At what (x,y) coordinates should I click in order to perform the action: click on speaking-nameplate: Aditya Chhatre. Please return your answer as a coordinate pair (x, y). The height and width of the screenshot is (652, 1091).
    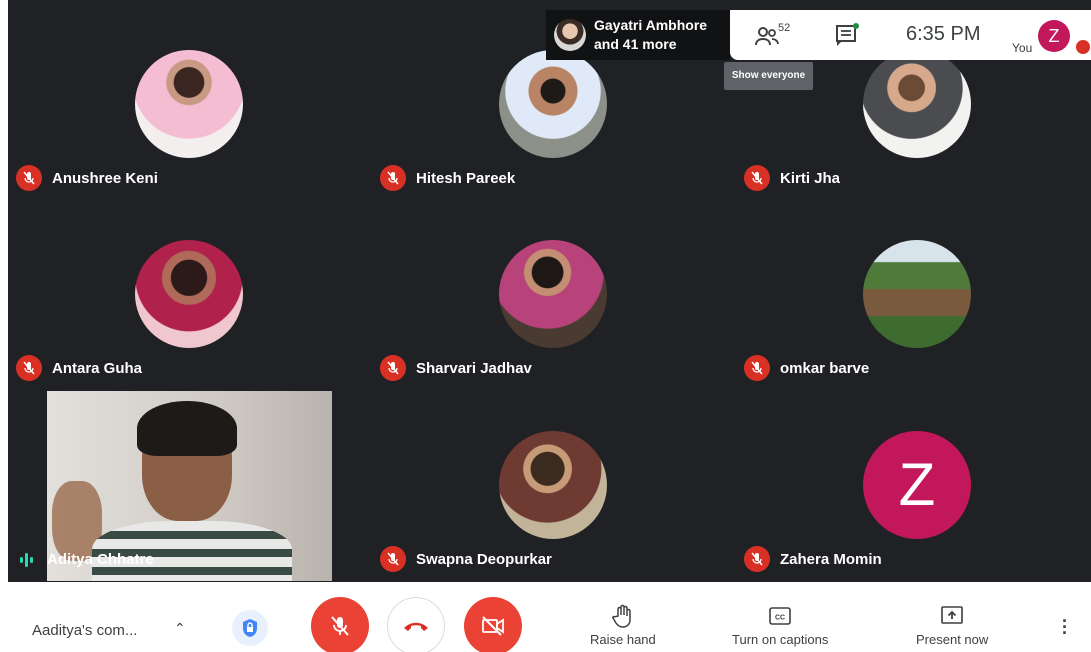
    Looking at the image, I should click on (87, 559).